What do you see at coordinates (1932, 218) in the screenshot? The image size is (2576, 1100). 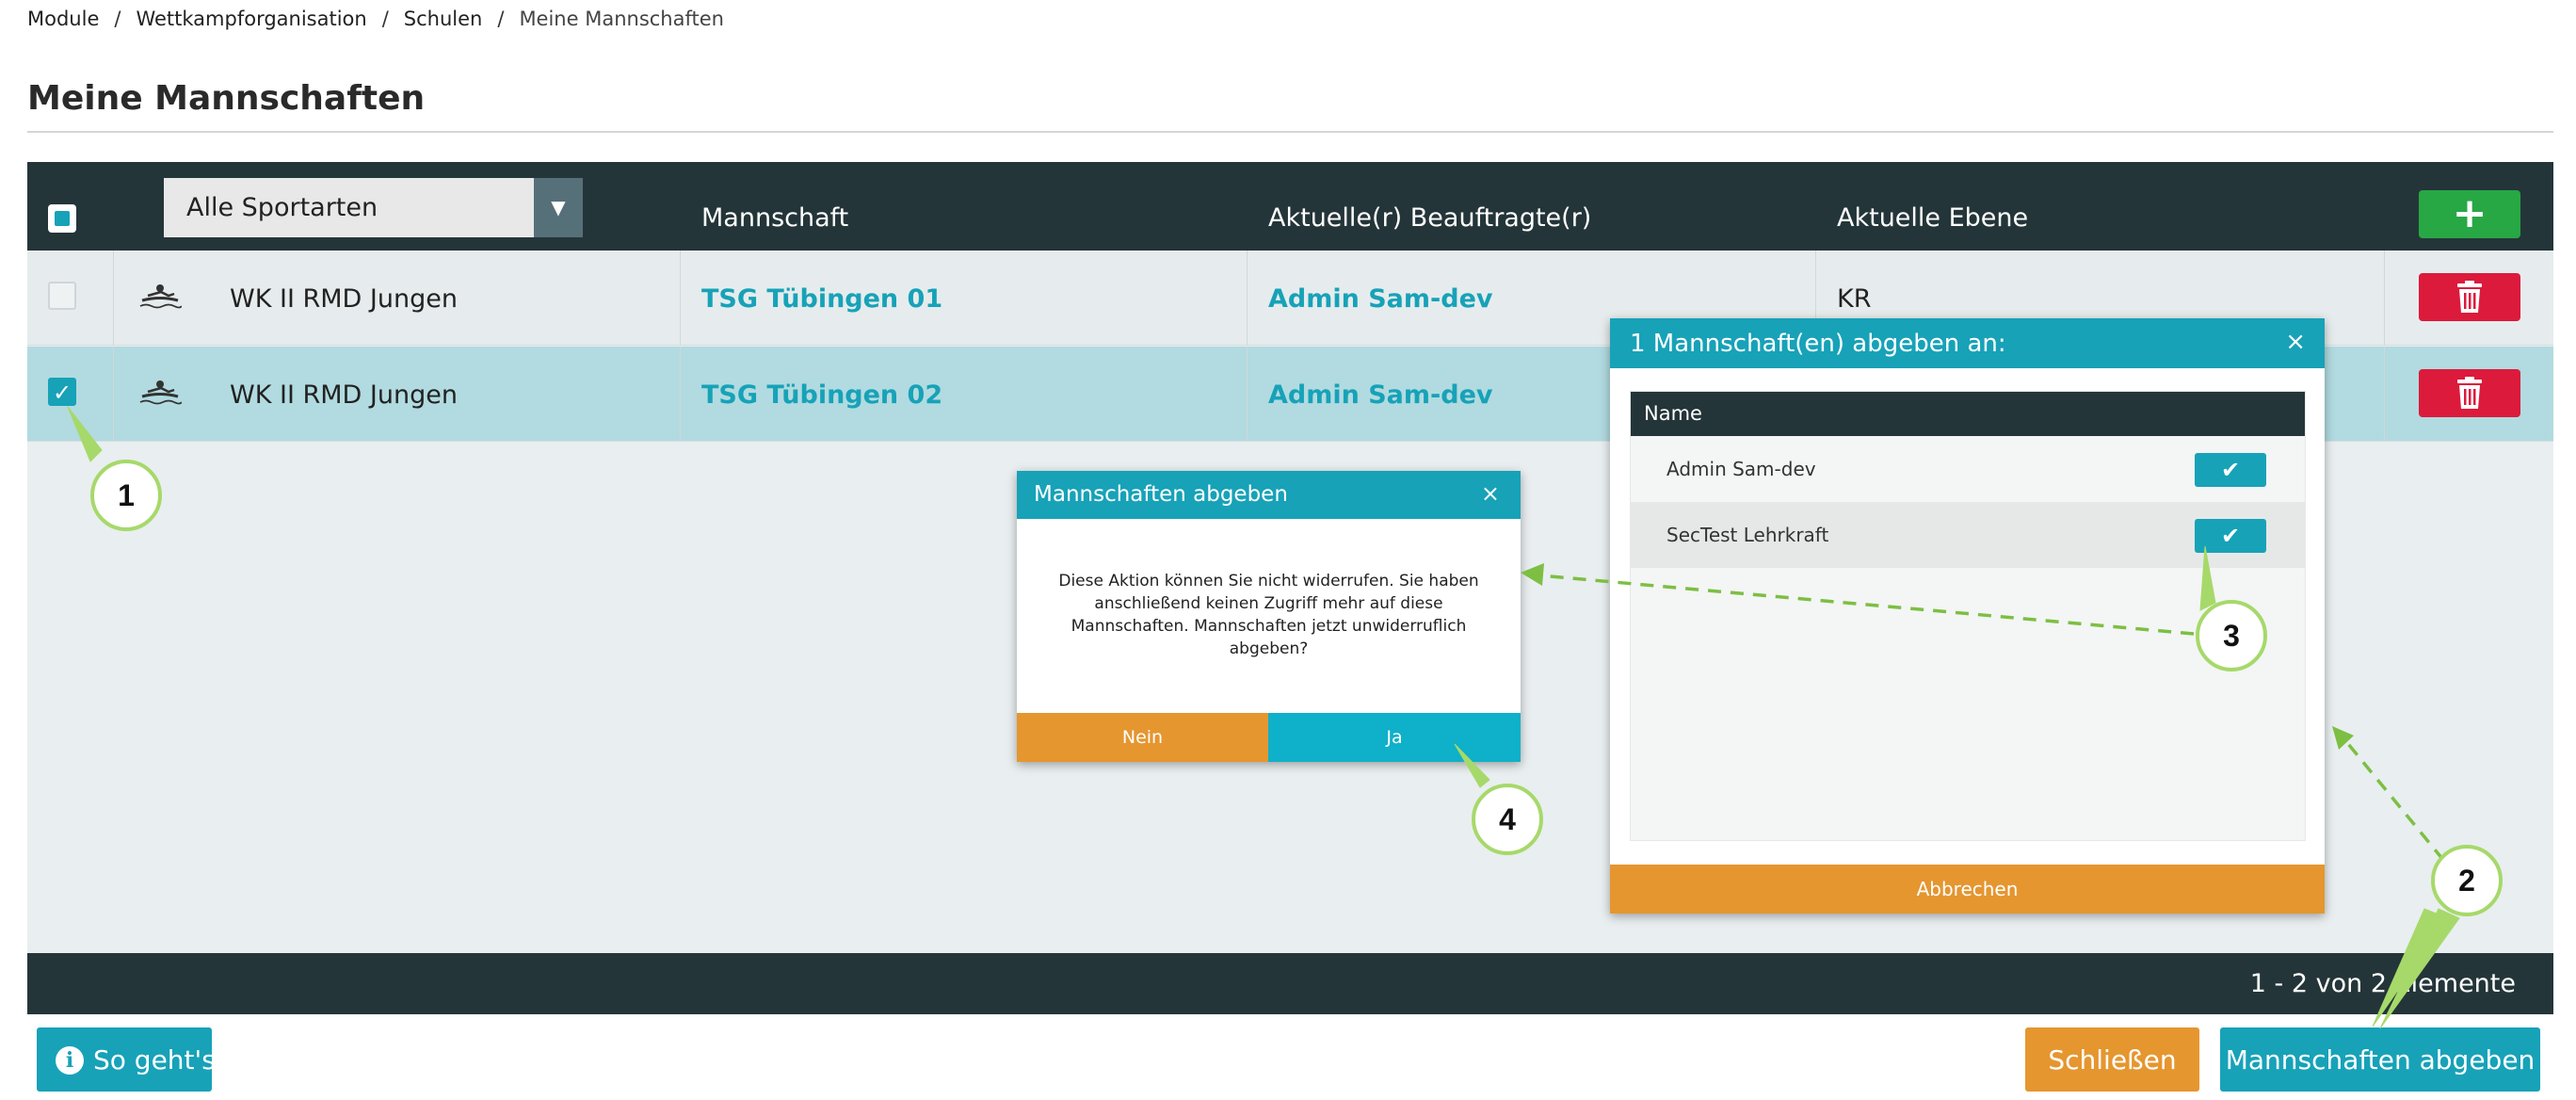 I see `column-header-level: Aktuelle Ebene` at bounding box center [1932, 218].